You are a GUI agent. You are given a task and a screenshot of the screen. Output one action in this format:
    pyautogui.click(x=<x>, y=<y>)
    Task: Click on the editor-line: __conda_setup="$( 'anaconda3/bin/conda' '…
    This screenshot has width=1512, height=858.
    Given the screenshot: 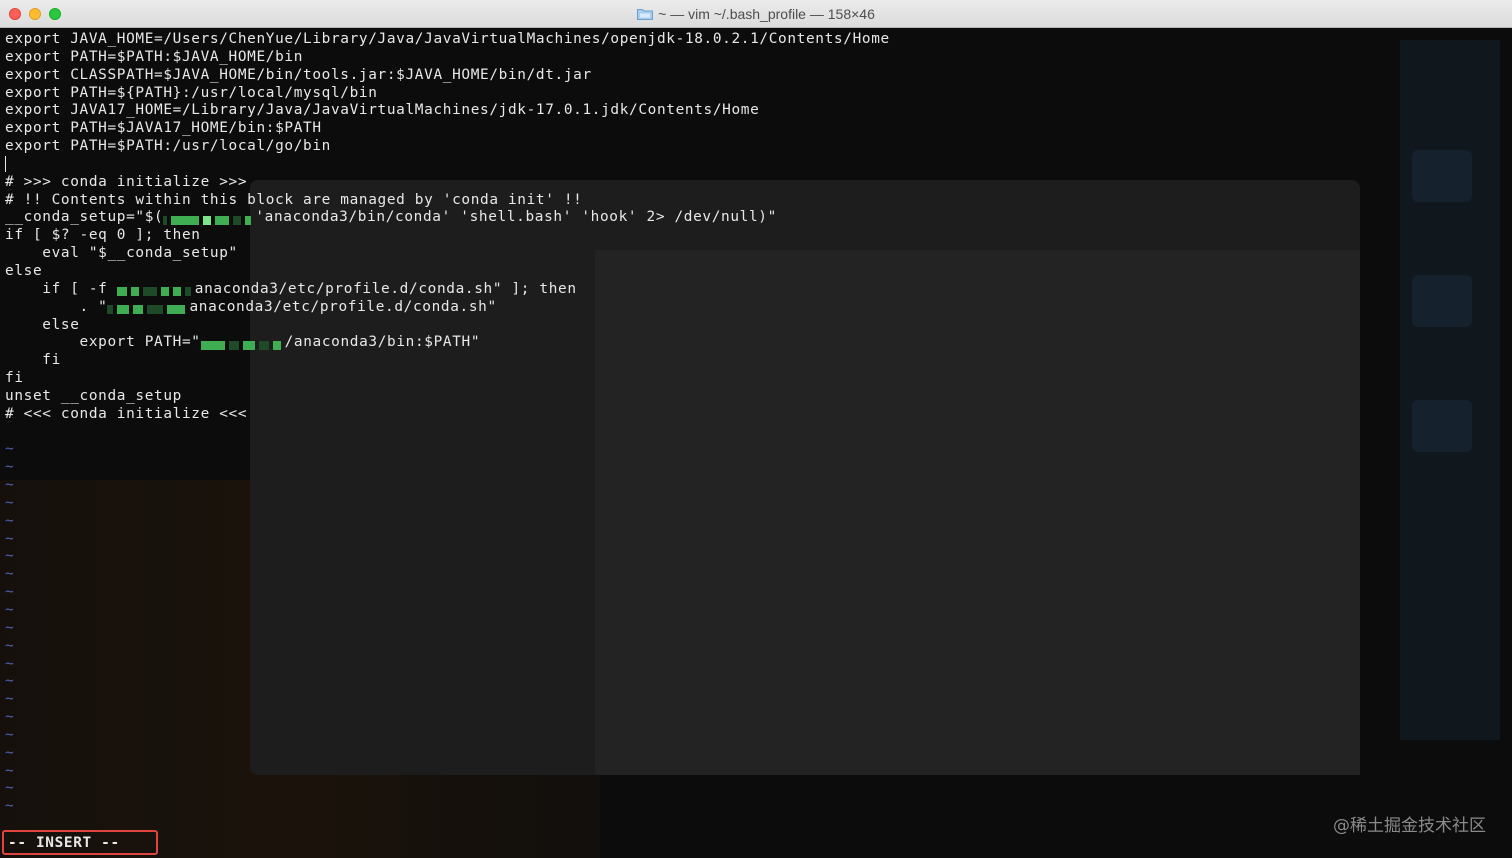 What is the action you would take?
    pyautogui.click(x=755, y=218)
    